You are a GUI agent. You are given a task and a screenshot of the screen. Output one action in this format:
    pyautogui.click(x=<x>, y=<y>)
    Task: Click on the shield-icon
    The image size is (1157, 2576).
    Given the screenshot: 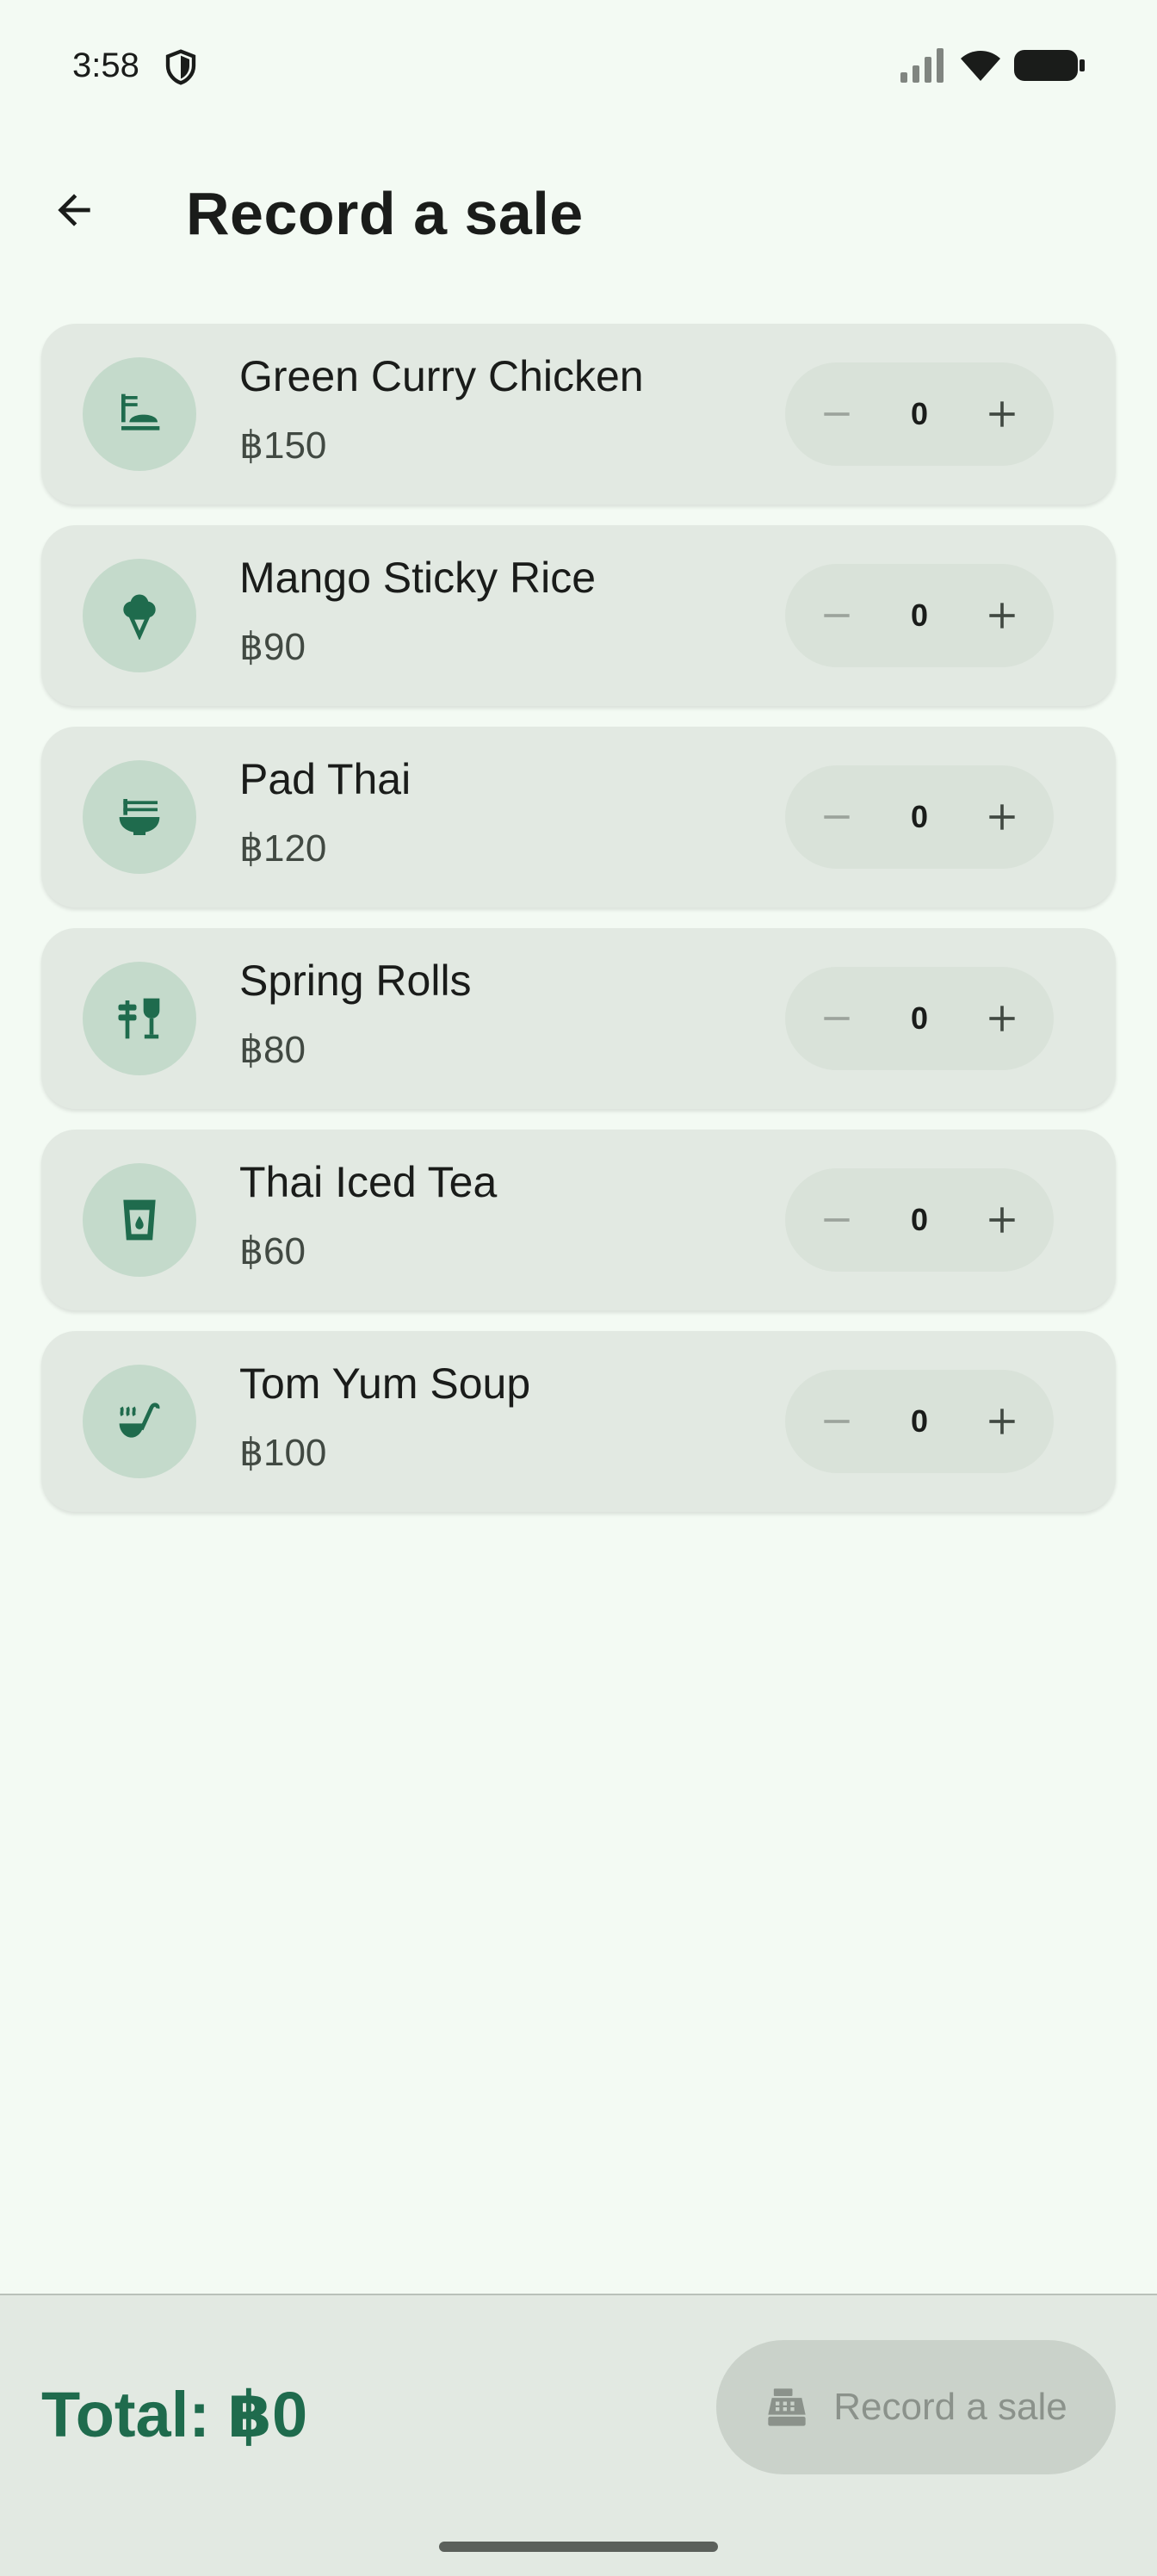 What is the action you would take?
    pyautogui.click(x=181, y=67)
    